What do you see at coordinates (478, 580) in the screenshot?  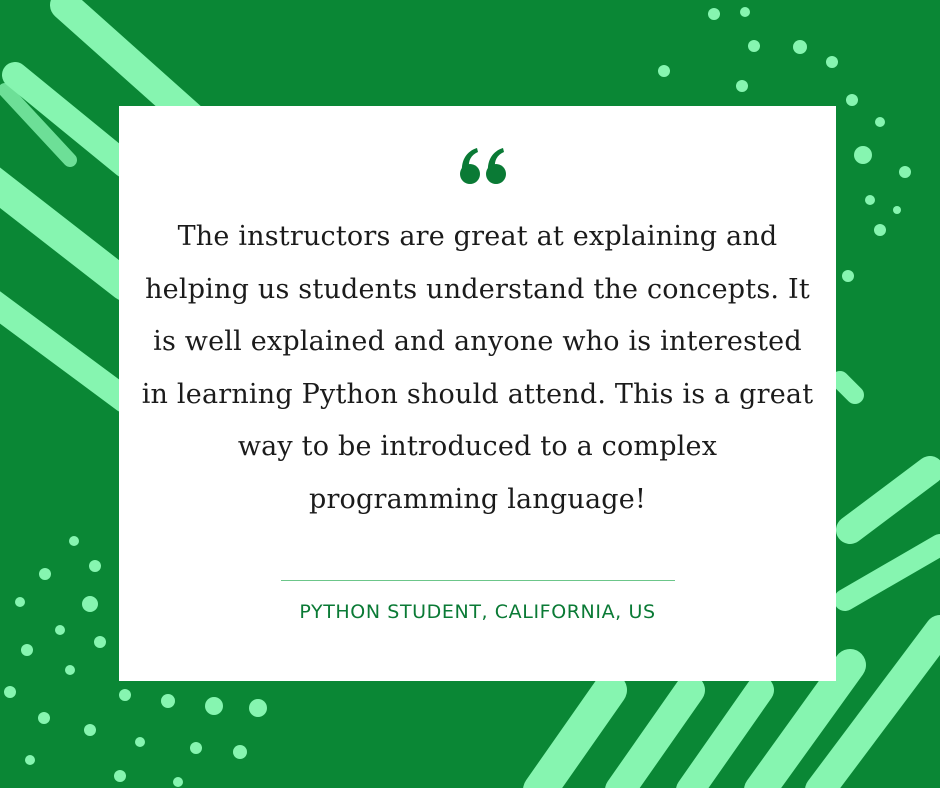 I see `divider` at bounding box center [478, 580].